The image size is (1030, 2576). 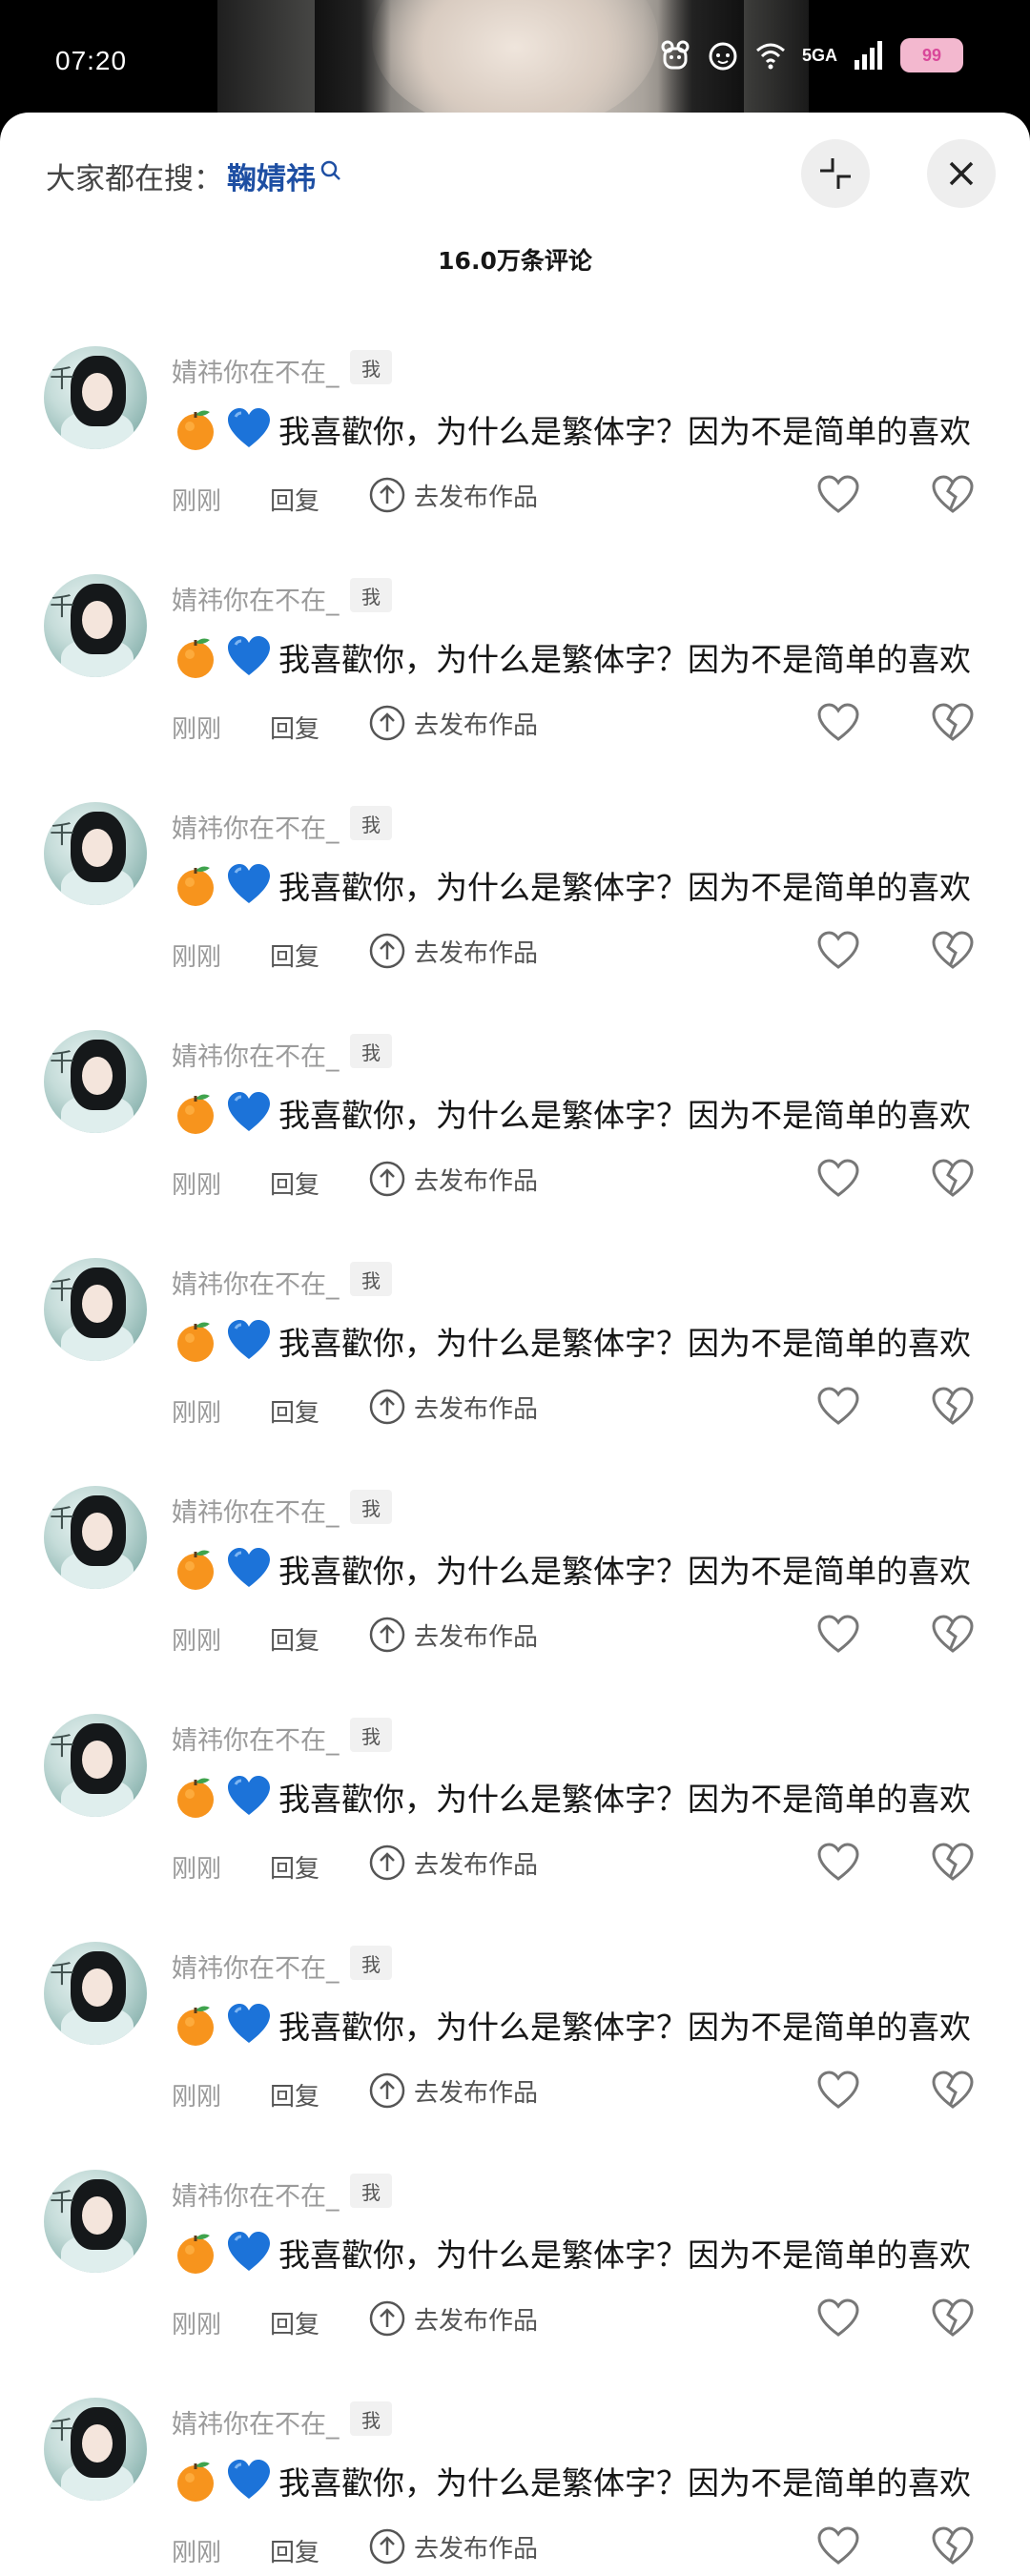 I want to click on trending-search-term: 鞠婧祎, so click(x=271, y=176).